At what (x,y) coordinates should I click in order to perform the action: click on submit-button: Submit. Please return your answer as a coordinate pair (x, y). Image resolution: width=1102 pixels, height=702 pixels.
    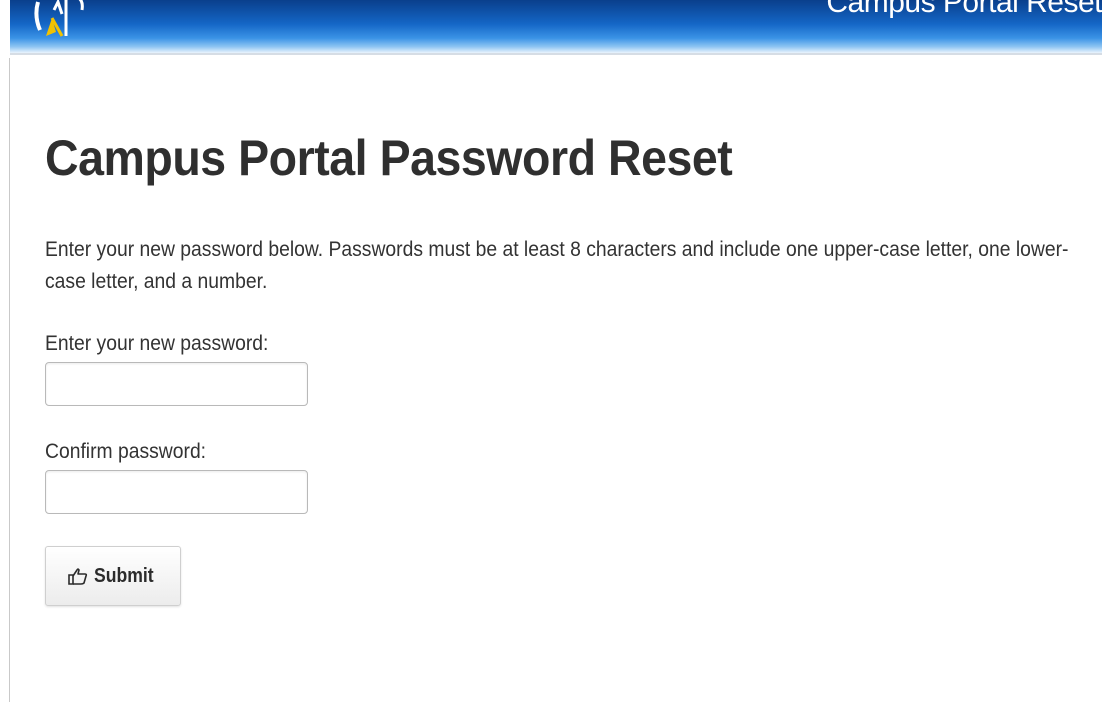
    Looking at the image, I should click on (113, 576).